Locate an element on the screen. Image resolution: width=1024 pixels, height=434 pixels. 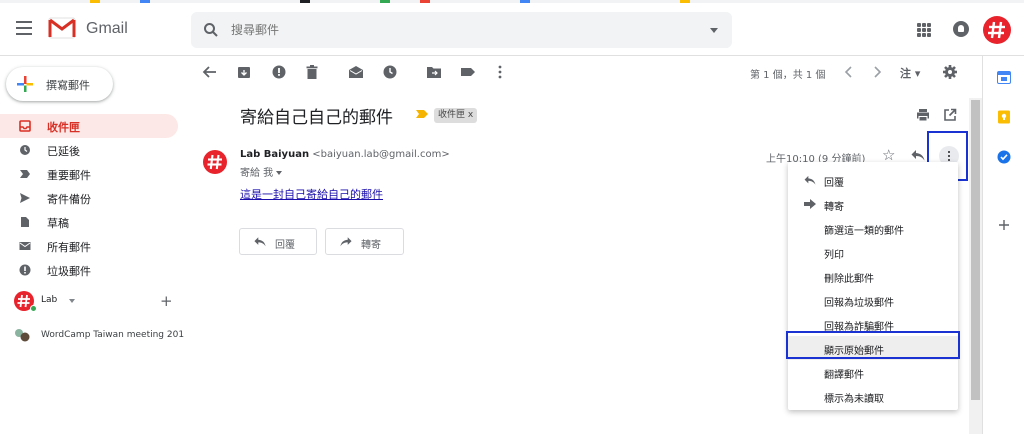
sidebar-item-sent: 寄件備份 is located at coordinates (89, 198).